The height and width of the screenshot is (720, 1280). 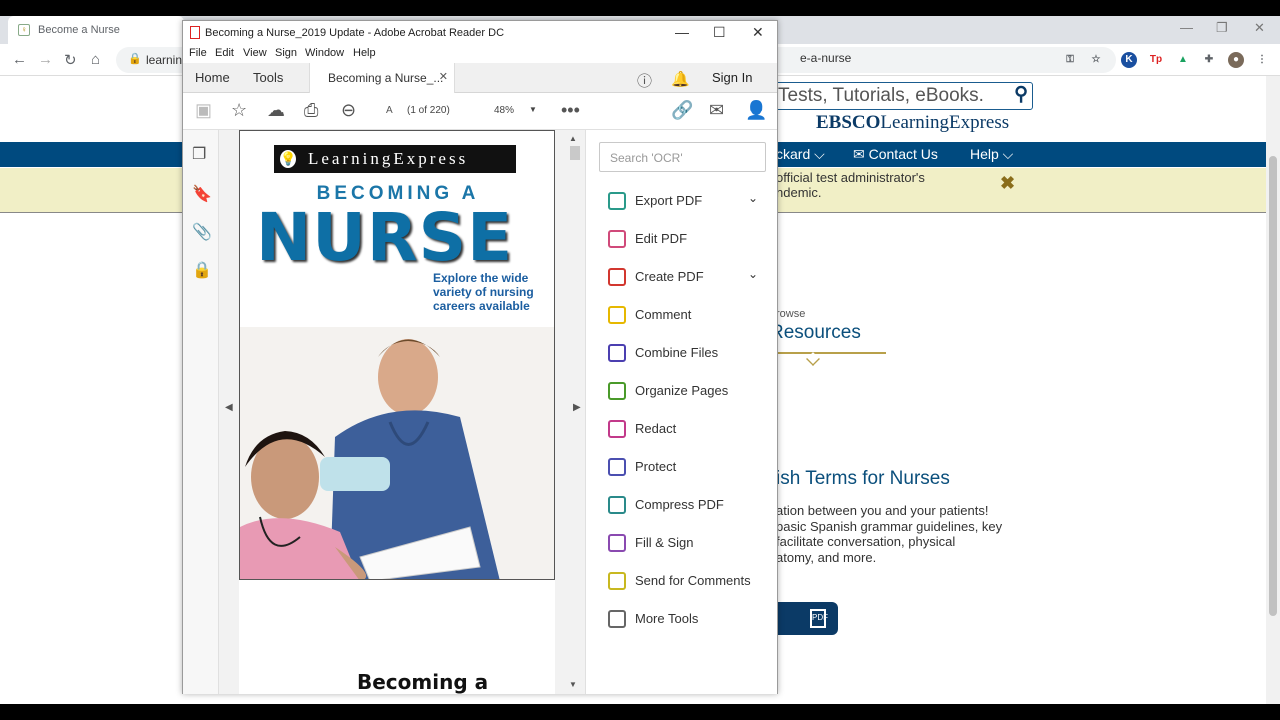 What do you see at coordinates (889, 526) in the screenshot?
I see `resource-desc-line: basic Spanish grammar guidelines, key` at bounding box center [889, 526].